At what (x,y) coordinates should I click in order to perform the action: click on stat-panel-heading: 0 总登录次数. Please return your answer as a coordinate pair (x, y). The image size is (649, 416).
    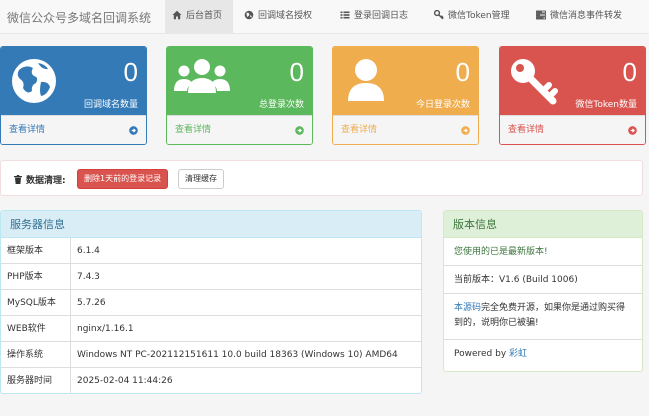
    Looking at the image, I should click on (239, 81).